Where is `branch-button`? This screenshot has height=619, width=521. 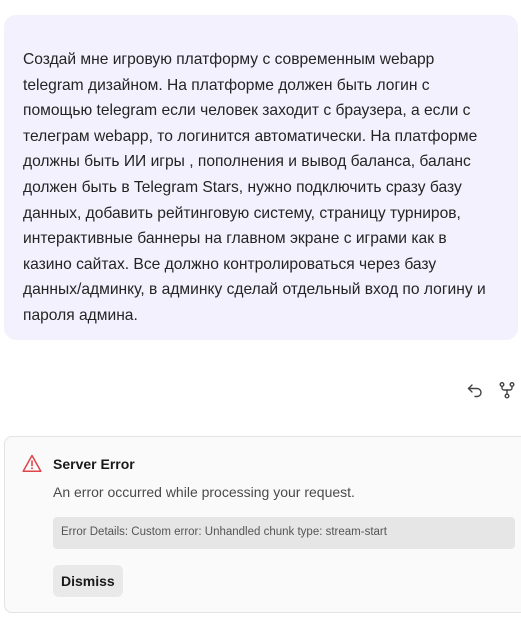
branch-button is located at coordinates (507, 390).